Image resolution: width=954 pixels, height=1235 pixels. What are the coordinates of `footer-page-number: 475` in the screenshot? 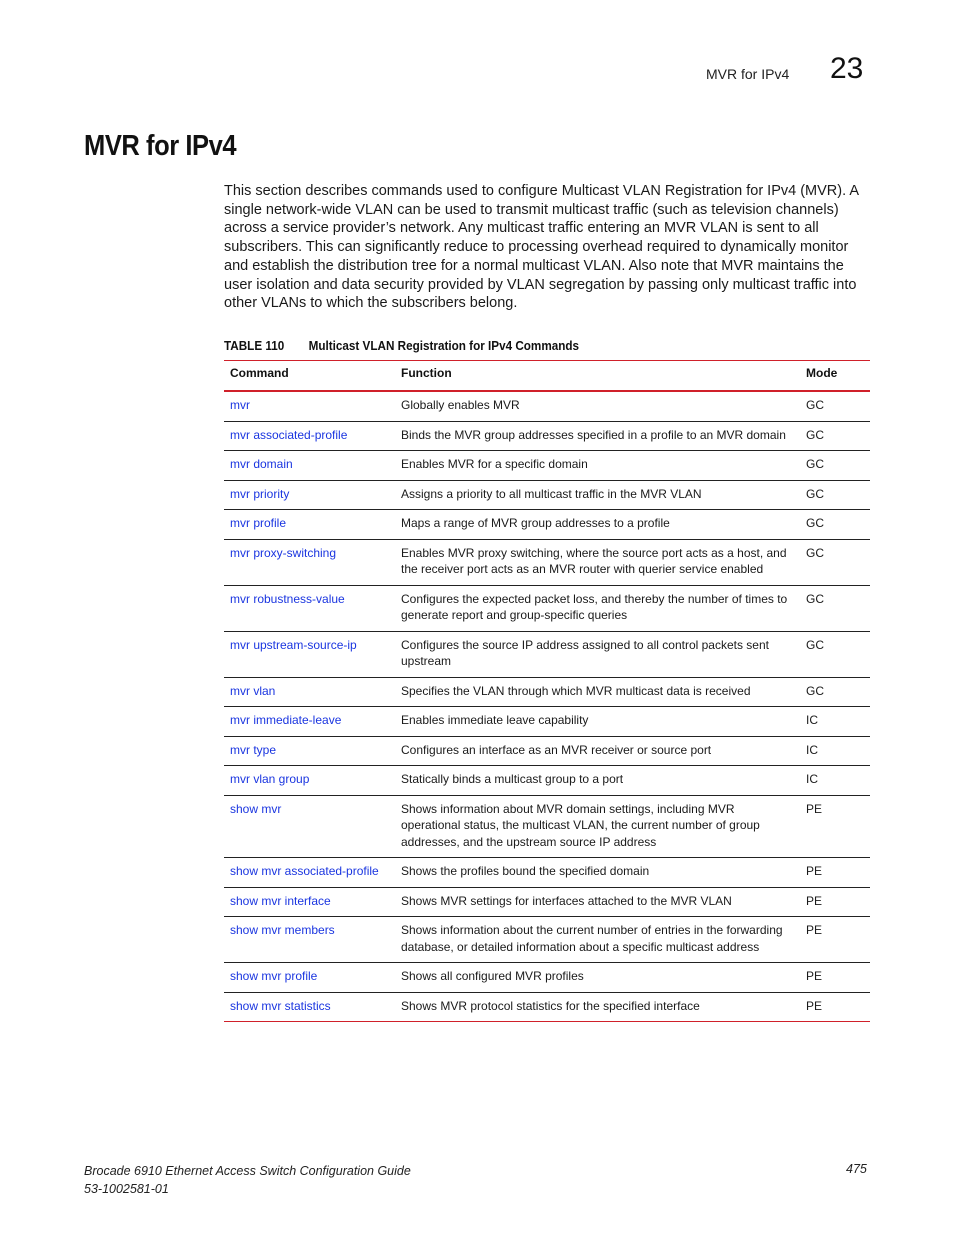 It's located at (856, 1169).